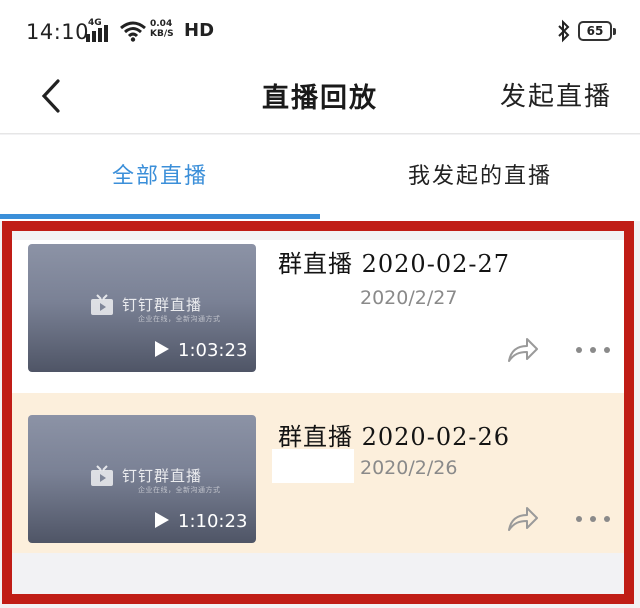 The image size is (640, 608). I want to click on hd-indicator: HD, so click(199, 30).